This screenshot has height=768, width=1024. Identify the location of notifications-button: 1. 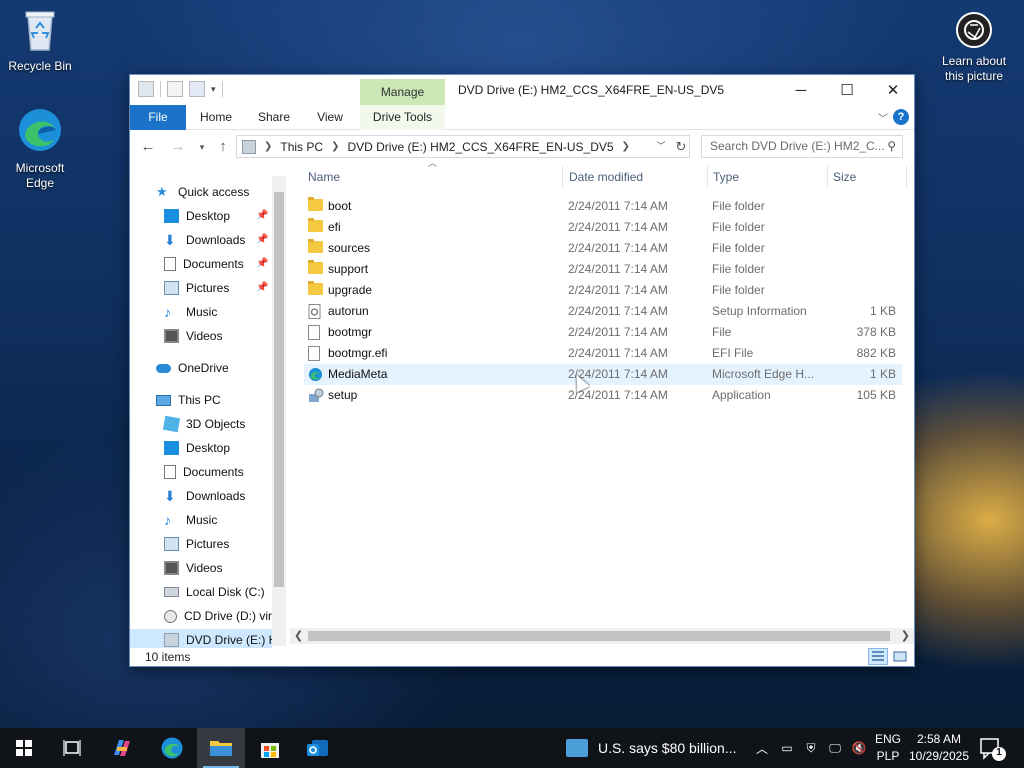
(993, 749).